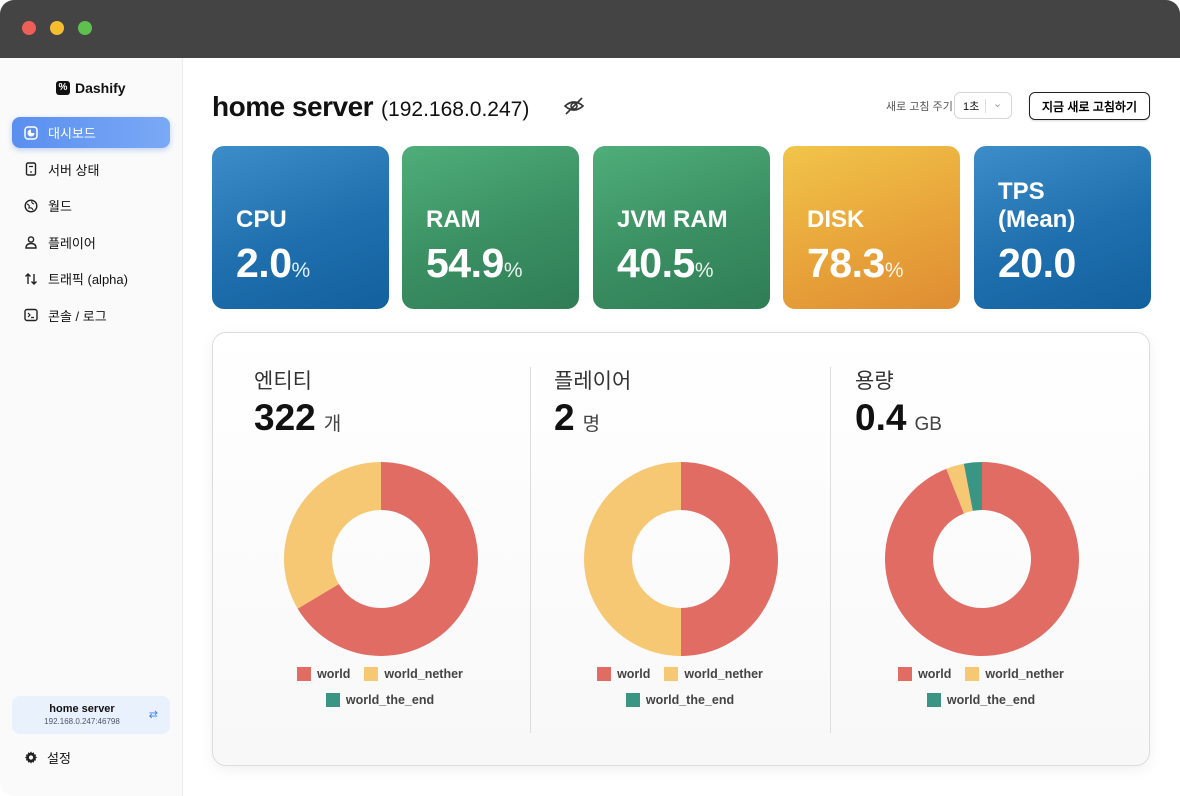 The width and height of the screenshot is (1180, 796). I want to click on sidebar-item-label: 월드, so click(60, 206).